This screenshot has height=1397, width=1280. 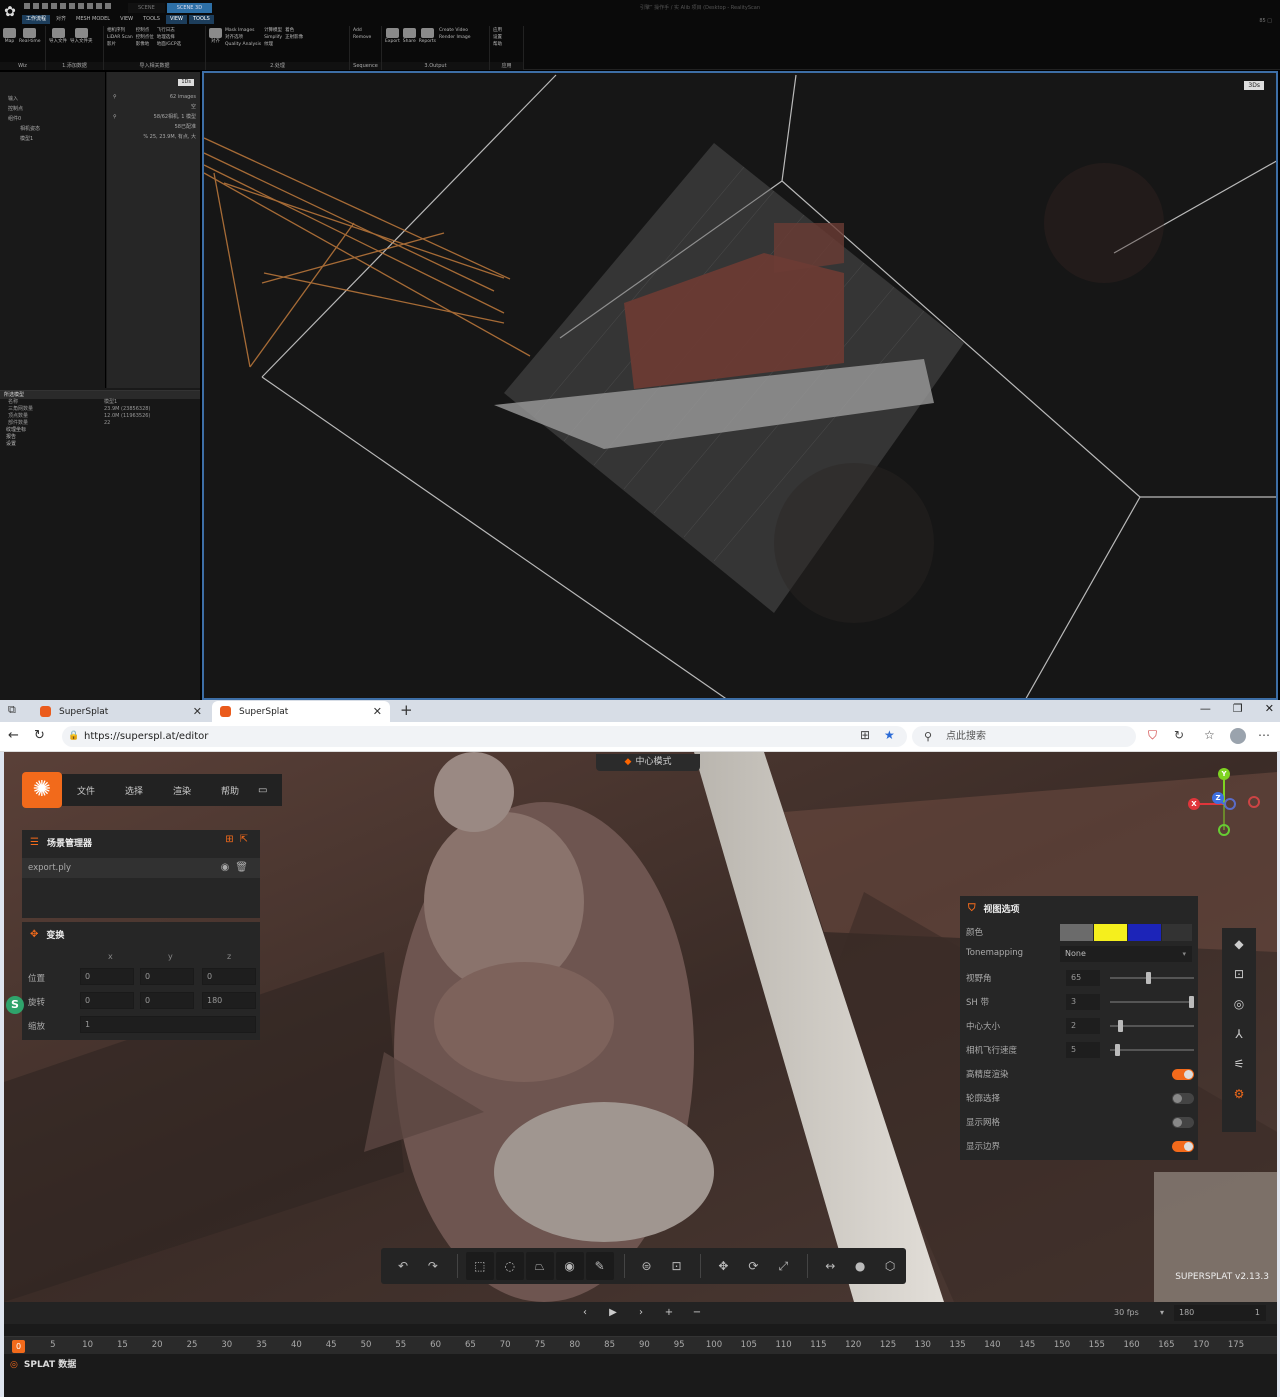 I want to click on high-precision-toggle, so click(x=1183, y=1074).